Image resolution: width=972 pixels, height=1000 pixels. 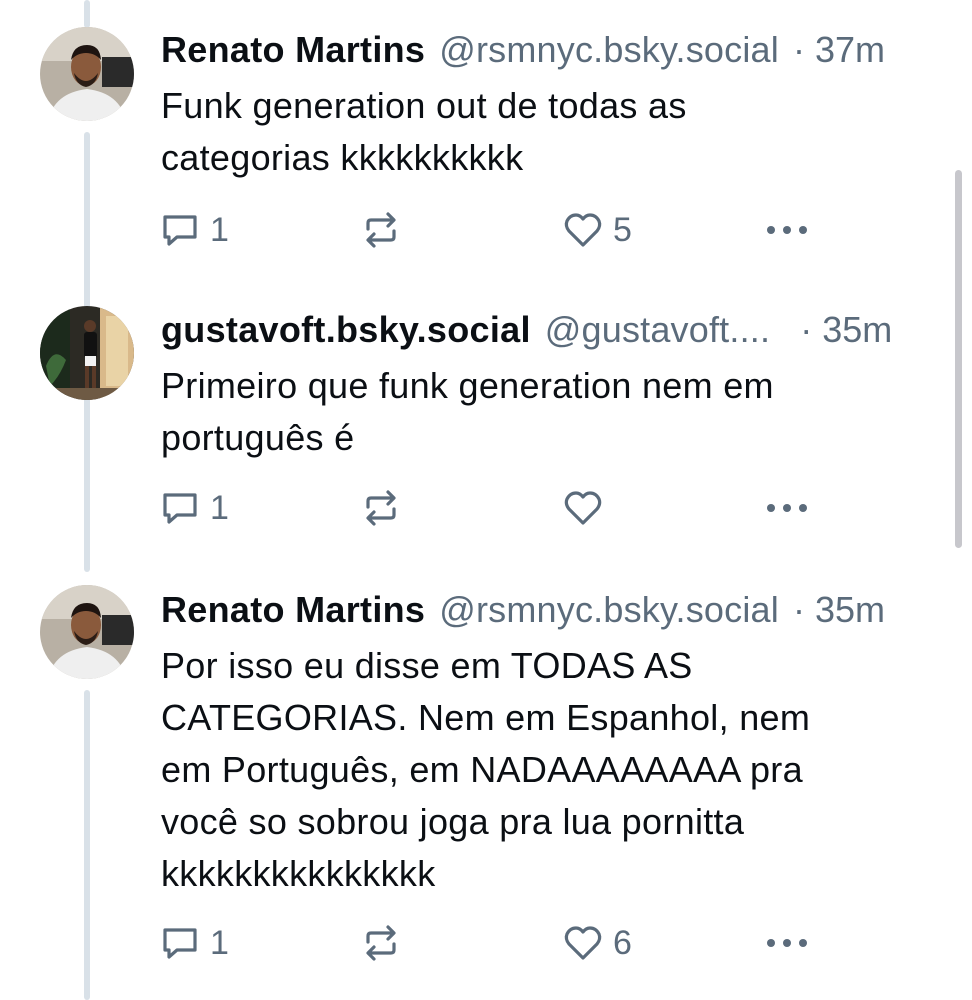 What do you see at coordinates (346, 330) in the screenshot?
I see `author-name: gustavoft.bsky.social` at bounding box center [346, 330].